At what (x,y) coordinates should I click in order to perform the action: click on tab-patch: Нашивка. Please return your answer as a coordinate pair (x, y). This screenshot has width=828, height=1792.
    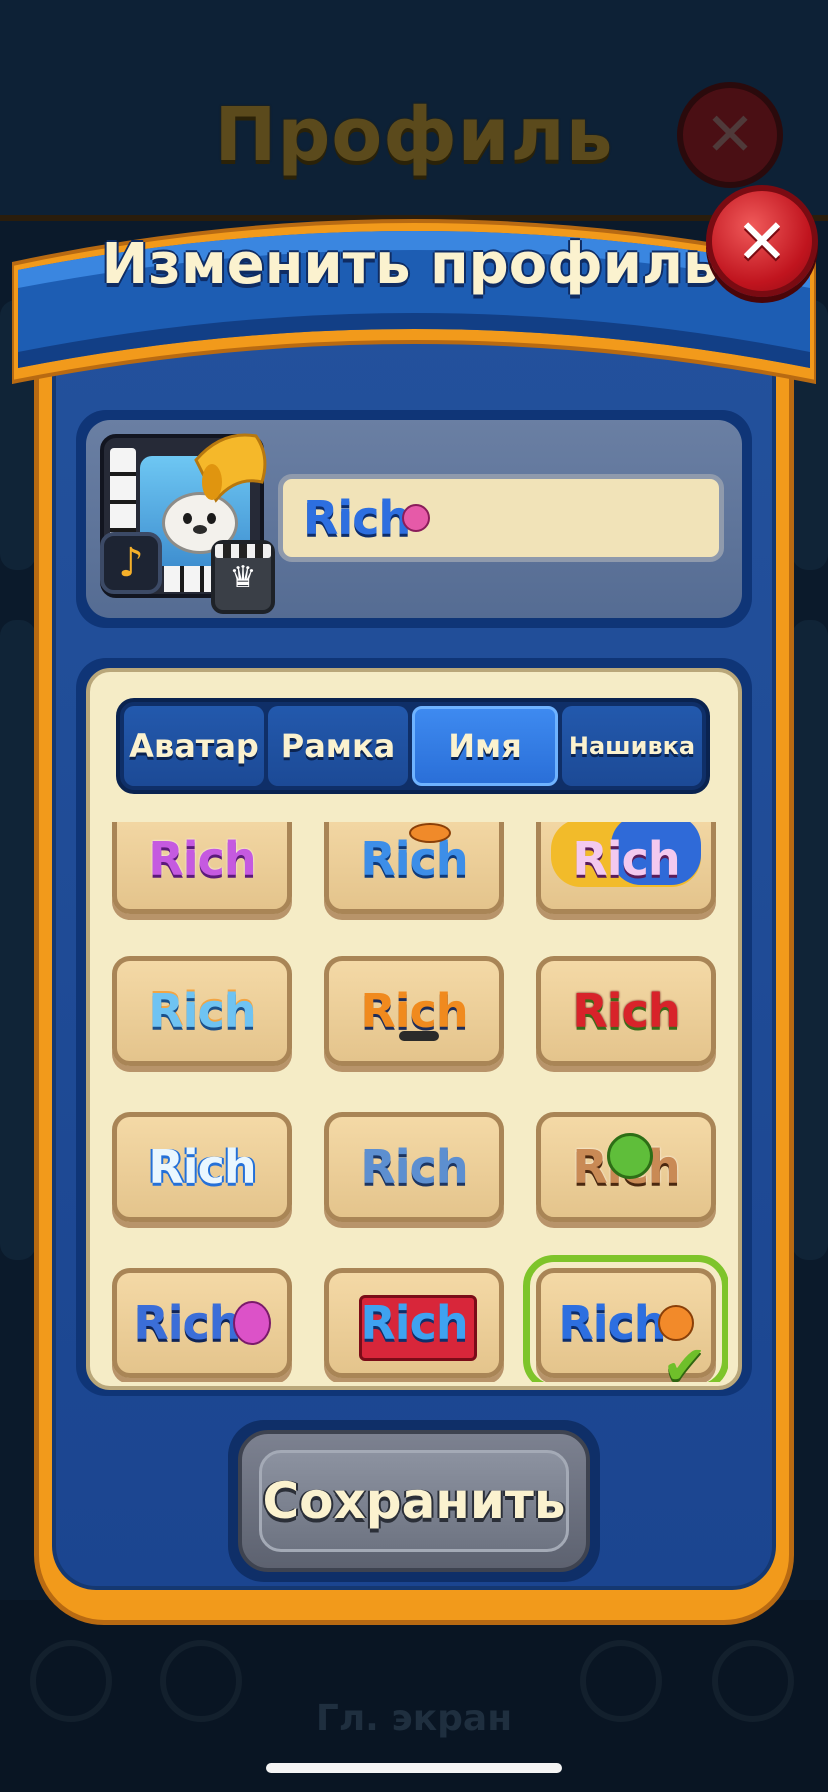
    Looking at the image, I should click on (632, 746).